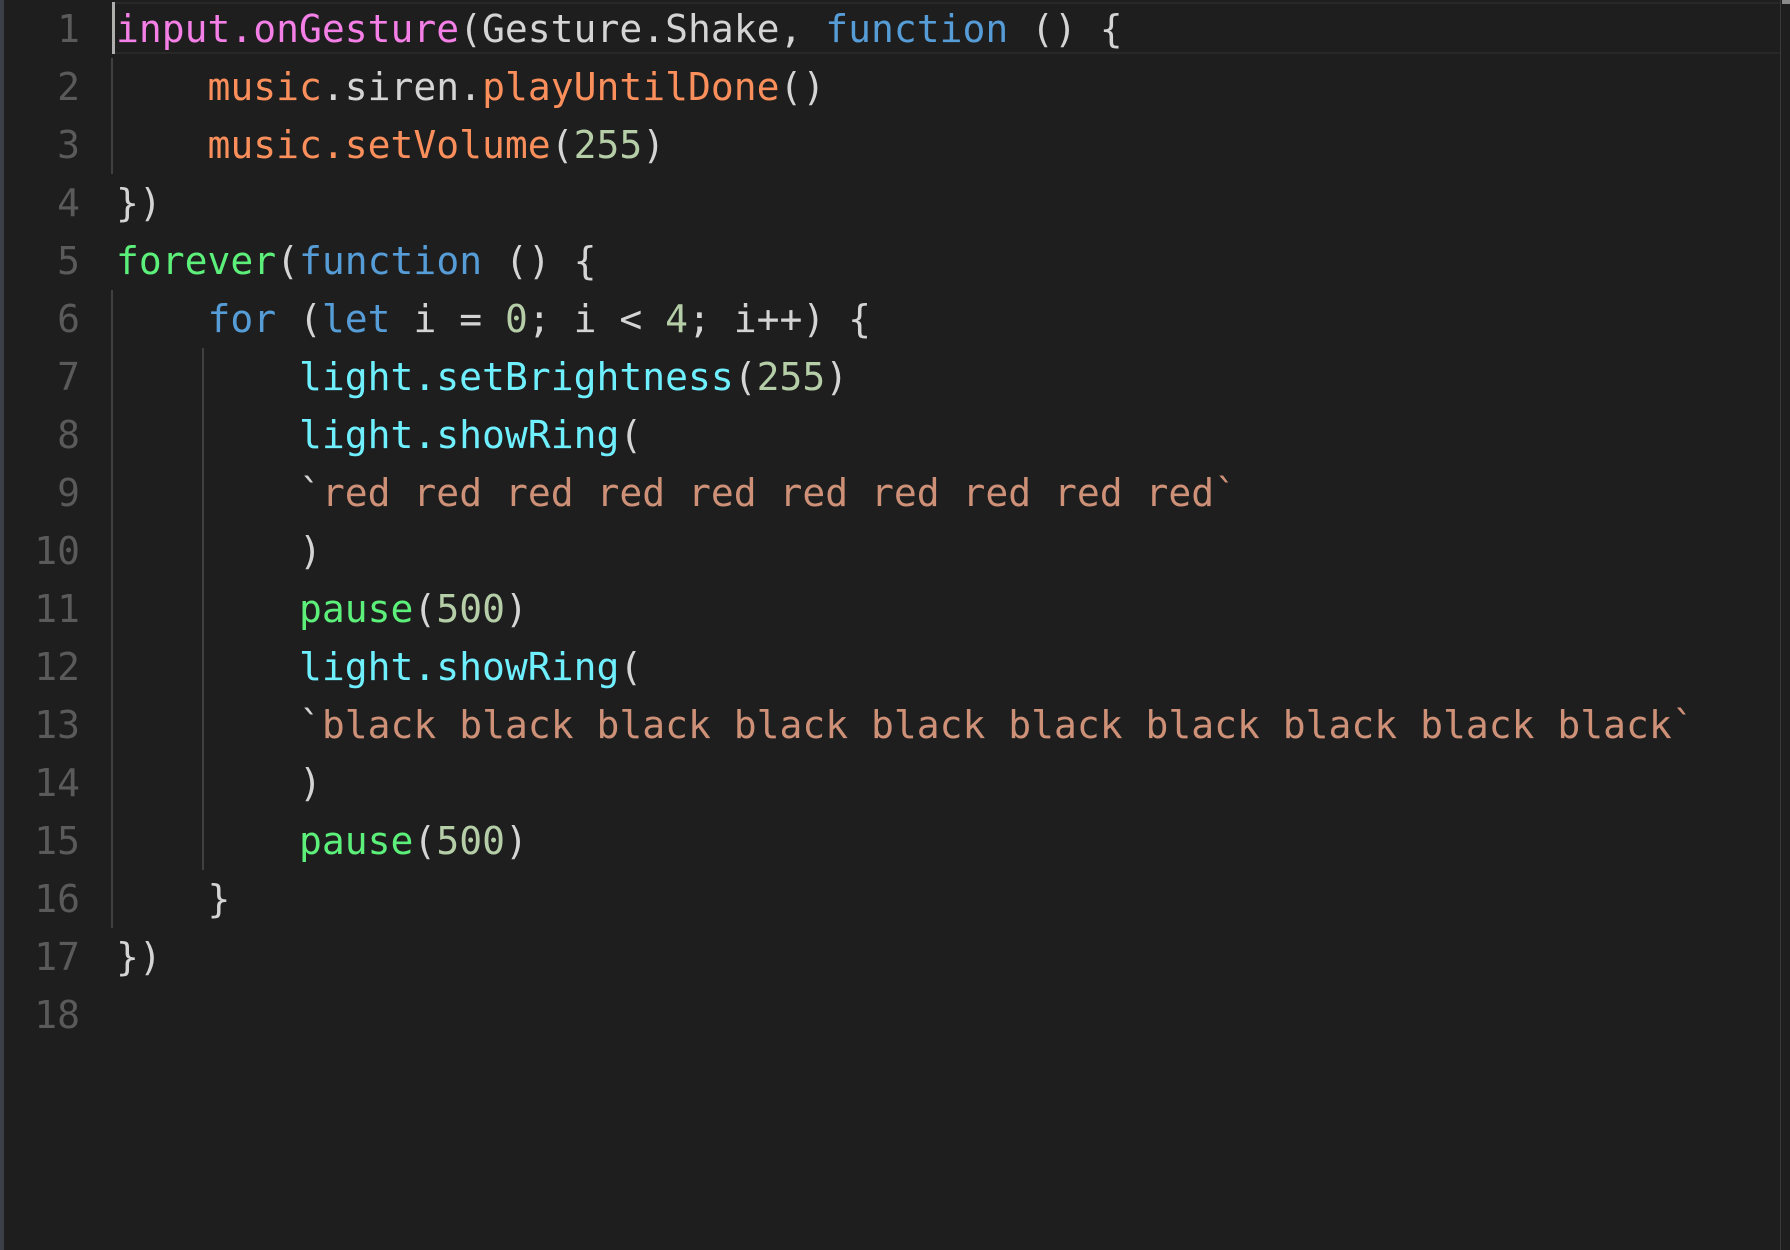 Image resolution: width=1790 pixels, height=1250 pixels. I want to click on code-line: light.setBrightness(255), so click(905, 377).